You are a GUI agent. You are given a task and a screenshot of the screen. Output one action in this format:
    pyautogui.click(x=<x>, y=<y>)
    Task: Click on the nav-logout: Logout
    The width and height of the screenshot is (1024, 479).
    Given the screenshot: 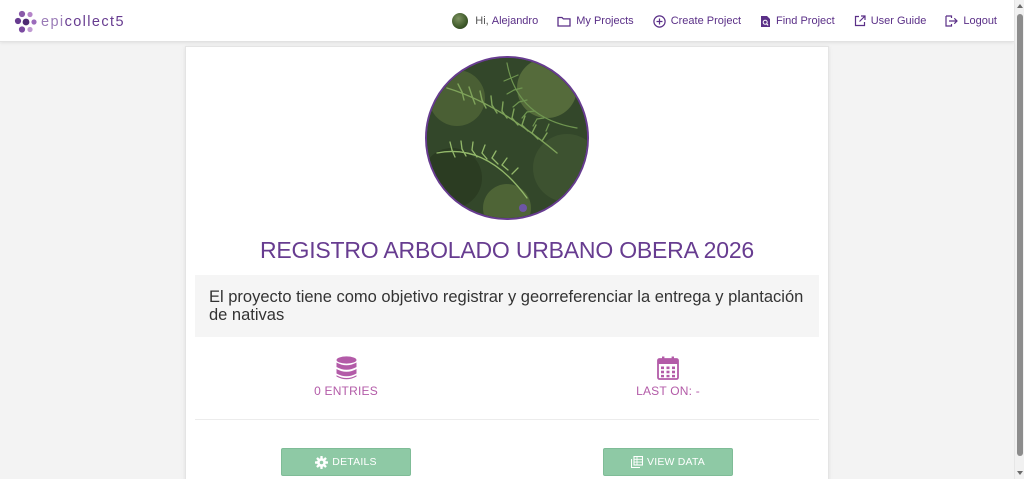 What is the action you would take?
    pyautogui.click(x=971, y=21)
    